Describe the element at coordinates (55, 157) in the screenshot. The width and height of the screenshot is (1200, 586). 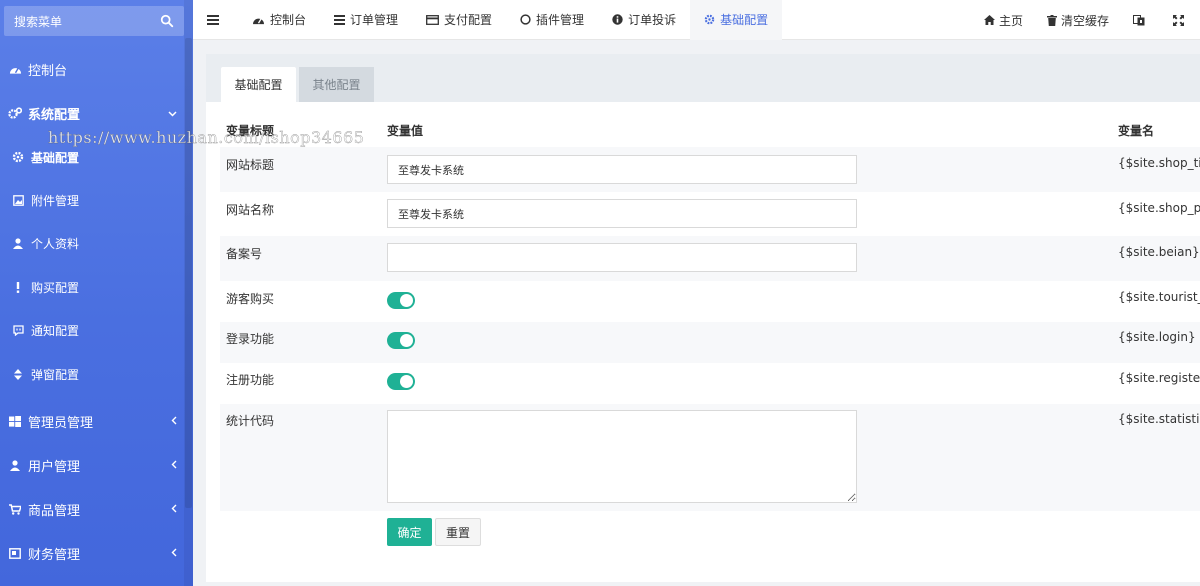
I see `sidebar-subitem-label: 基础配置` at that location.